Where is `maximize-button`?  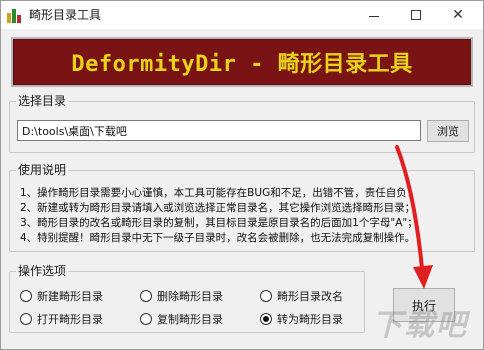
maximize-button is located at coordinates (416, 15).